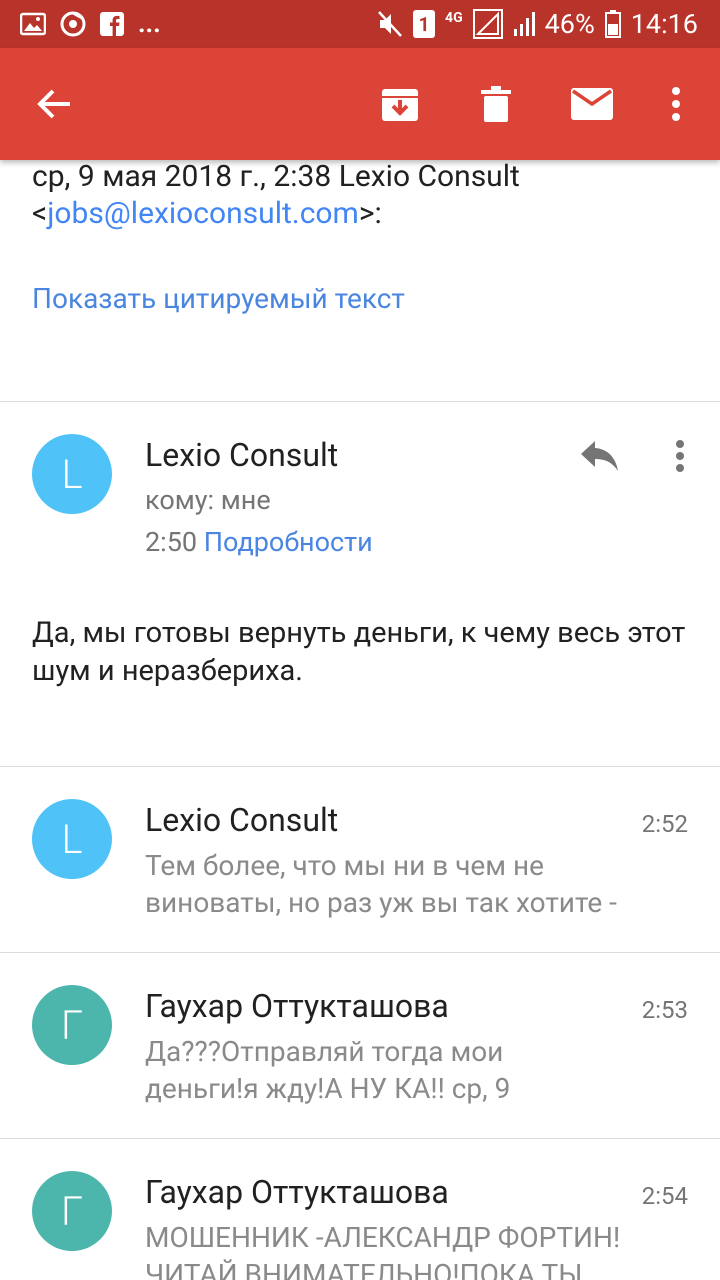 Image resolution: width=720 pixels, height=1280 pixels. I want to click on reply-icon, so click(599, 456).